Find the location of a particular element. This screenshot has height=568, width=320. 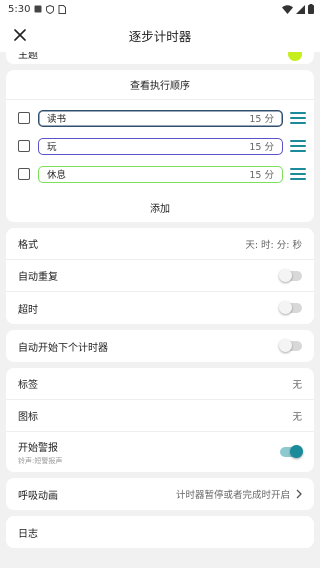

close-button is located at coordinates (20, 35).